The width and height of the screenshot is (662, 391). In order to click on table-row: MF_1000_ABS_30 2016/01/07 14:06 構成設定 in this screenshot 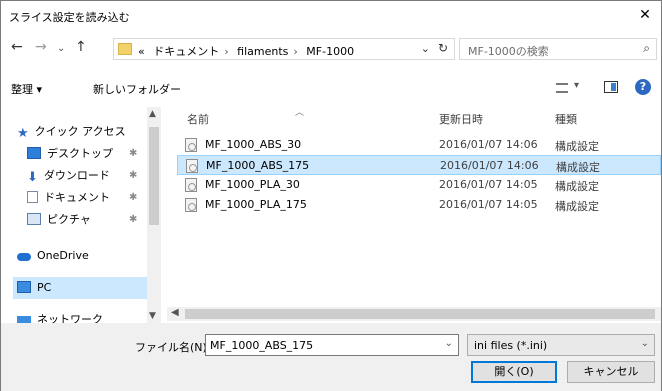, I will do `click(419, 145)`.